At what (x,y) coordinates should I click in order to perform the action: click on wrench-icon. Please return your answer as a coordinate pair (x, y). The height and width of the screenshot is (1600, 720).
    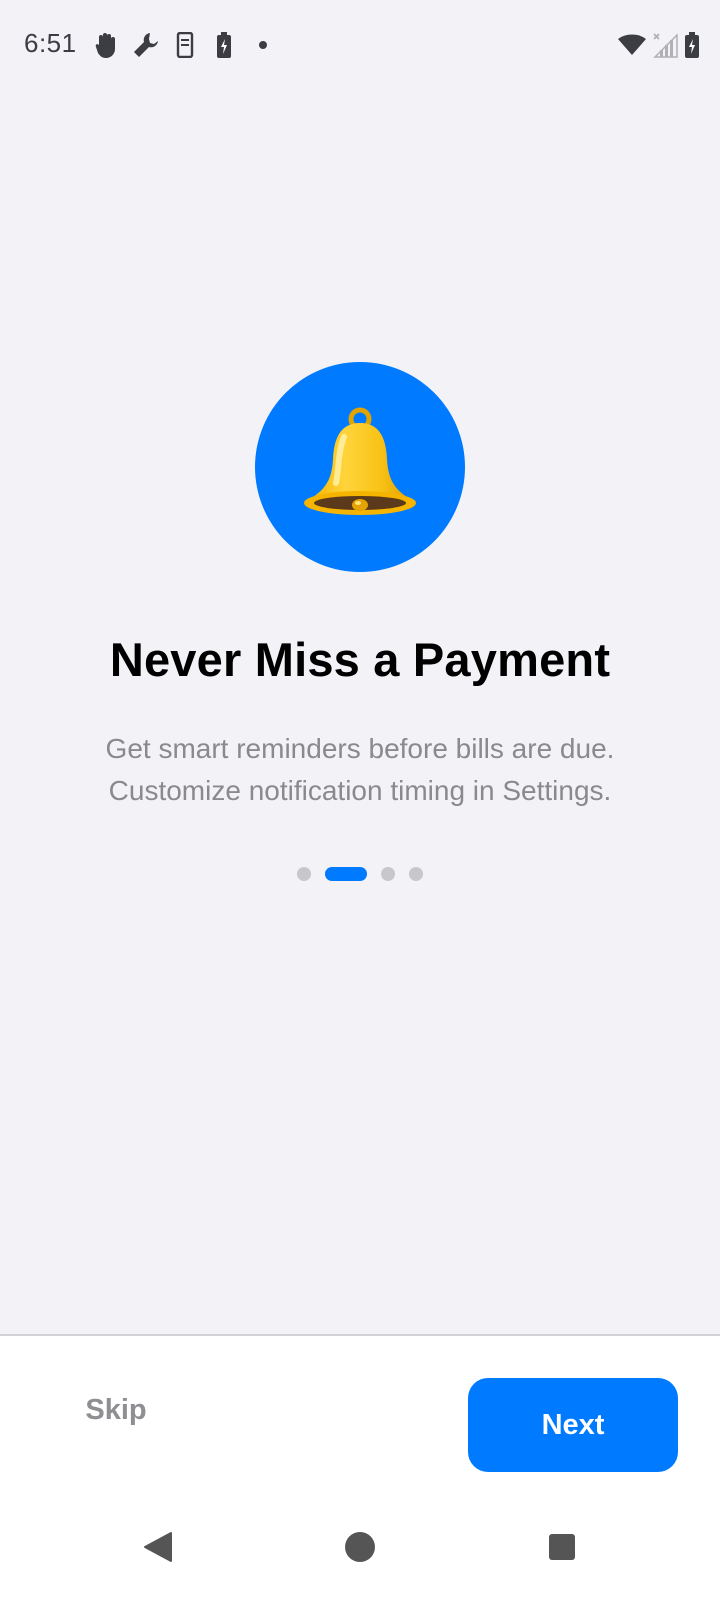
    Looking at the image, I should click on (146, 45).